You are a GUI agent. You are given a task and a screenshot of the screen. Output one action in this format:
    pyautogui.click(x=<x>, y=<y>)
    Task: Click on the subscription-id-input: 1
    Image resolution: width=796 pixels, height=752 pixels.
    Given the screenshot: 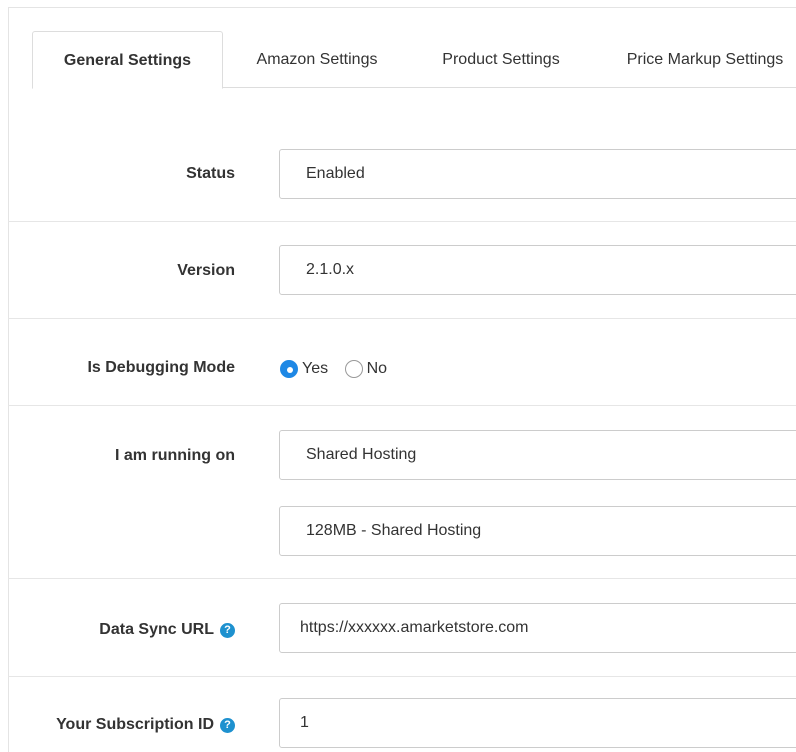 What is the action you would take?
    pyautogui.click(x=537, y=723)
    